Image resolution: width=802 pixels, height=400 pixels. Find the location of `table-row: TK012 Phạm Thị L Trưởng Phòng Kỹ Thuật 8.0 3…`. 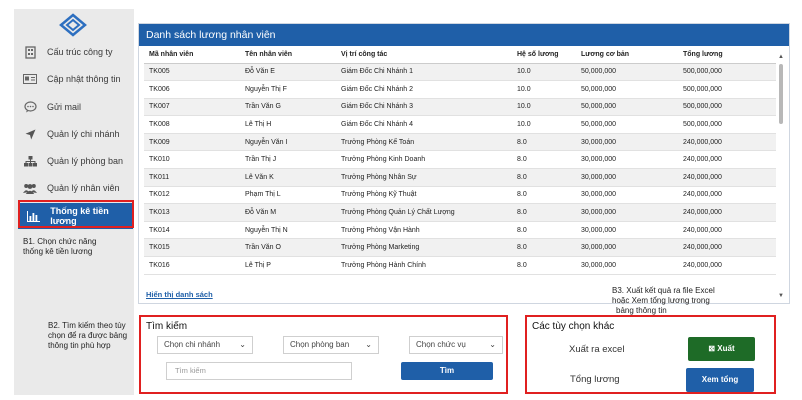

table-row: TK012 Phạm Thị L Trưởng Phòng Kỹ Thuật 8.0 3… is located at coordinates (460, 195).